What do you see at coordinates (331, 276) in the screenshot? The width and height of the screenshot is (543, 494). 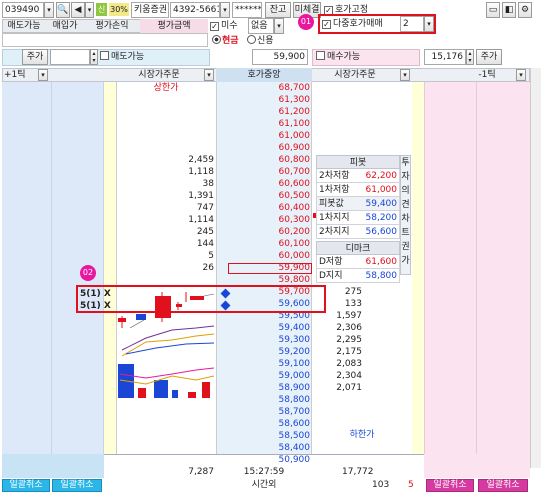 I see `demark-label: D지지` at bounding box center [331, 276].